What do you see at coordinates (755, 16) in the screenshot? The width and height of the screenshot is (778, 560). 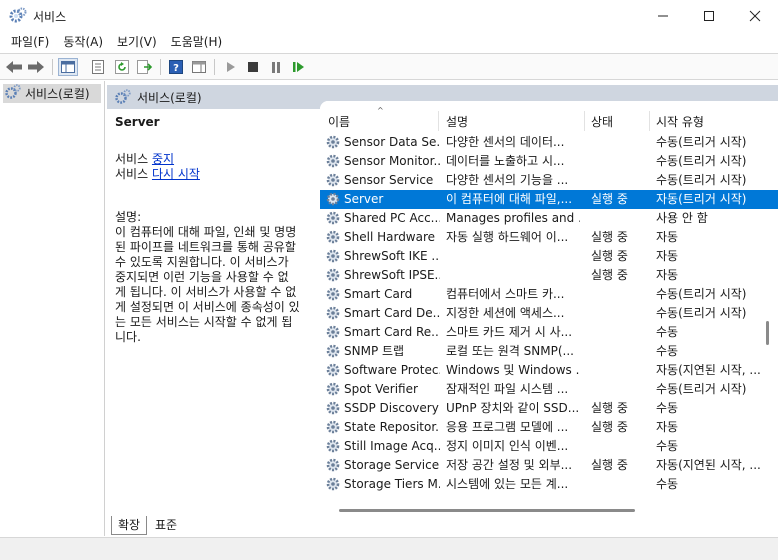 I see `close-button` at bounding box center [755, 16].